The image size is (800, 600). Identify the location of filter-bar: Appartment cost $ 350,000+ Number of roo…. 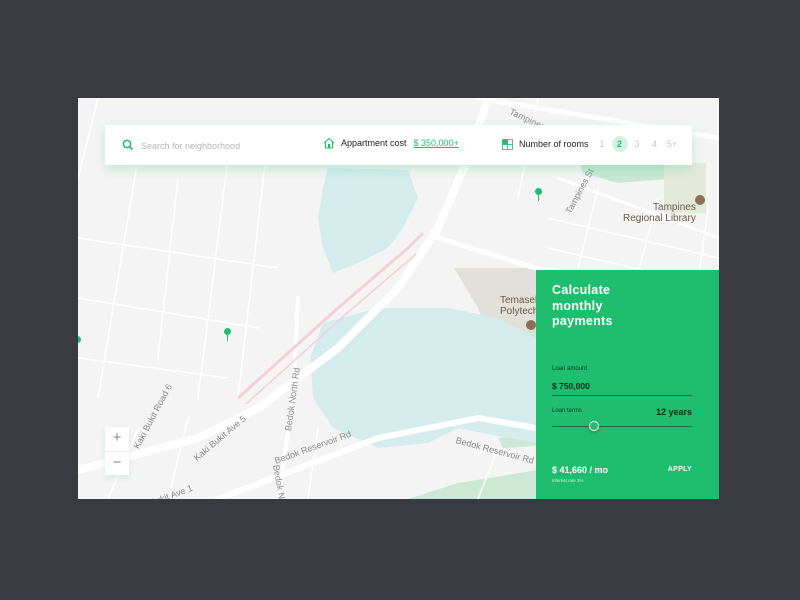
(398, 145).